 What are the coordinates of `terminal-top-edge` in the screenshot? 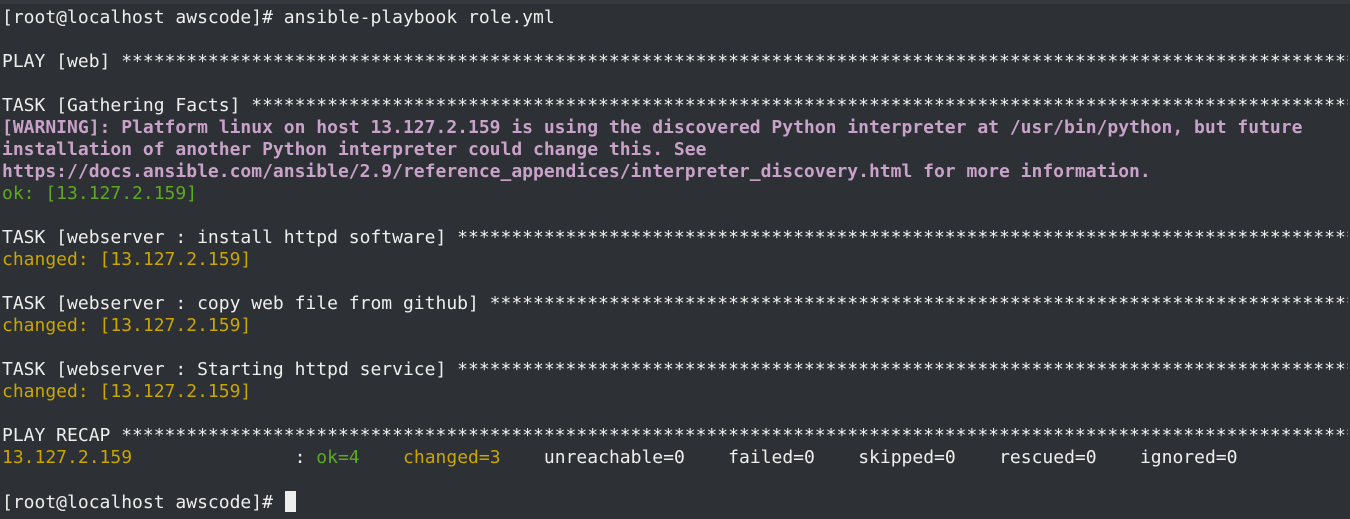 It's located at (675, 2).